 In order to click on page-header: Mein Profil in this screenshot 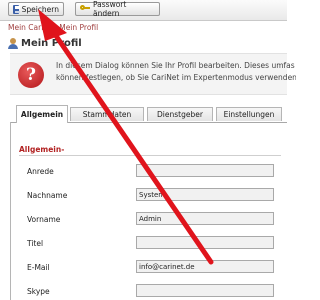, I will do `click(45, 43)`.